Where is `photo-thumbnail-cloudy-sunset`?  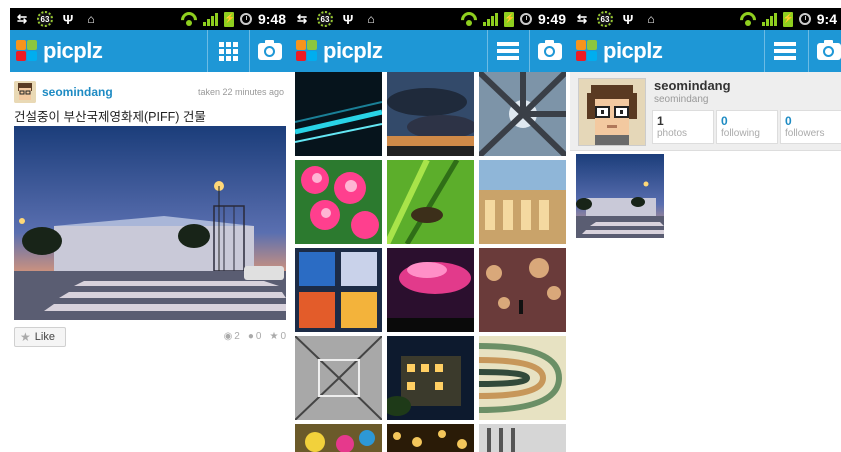 photo-thumbnail-cloudy-sunset is located at coordinates (430, 114).